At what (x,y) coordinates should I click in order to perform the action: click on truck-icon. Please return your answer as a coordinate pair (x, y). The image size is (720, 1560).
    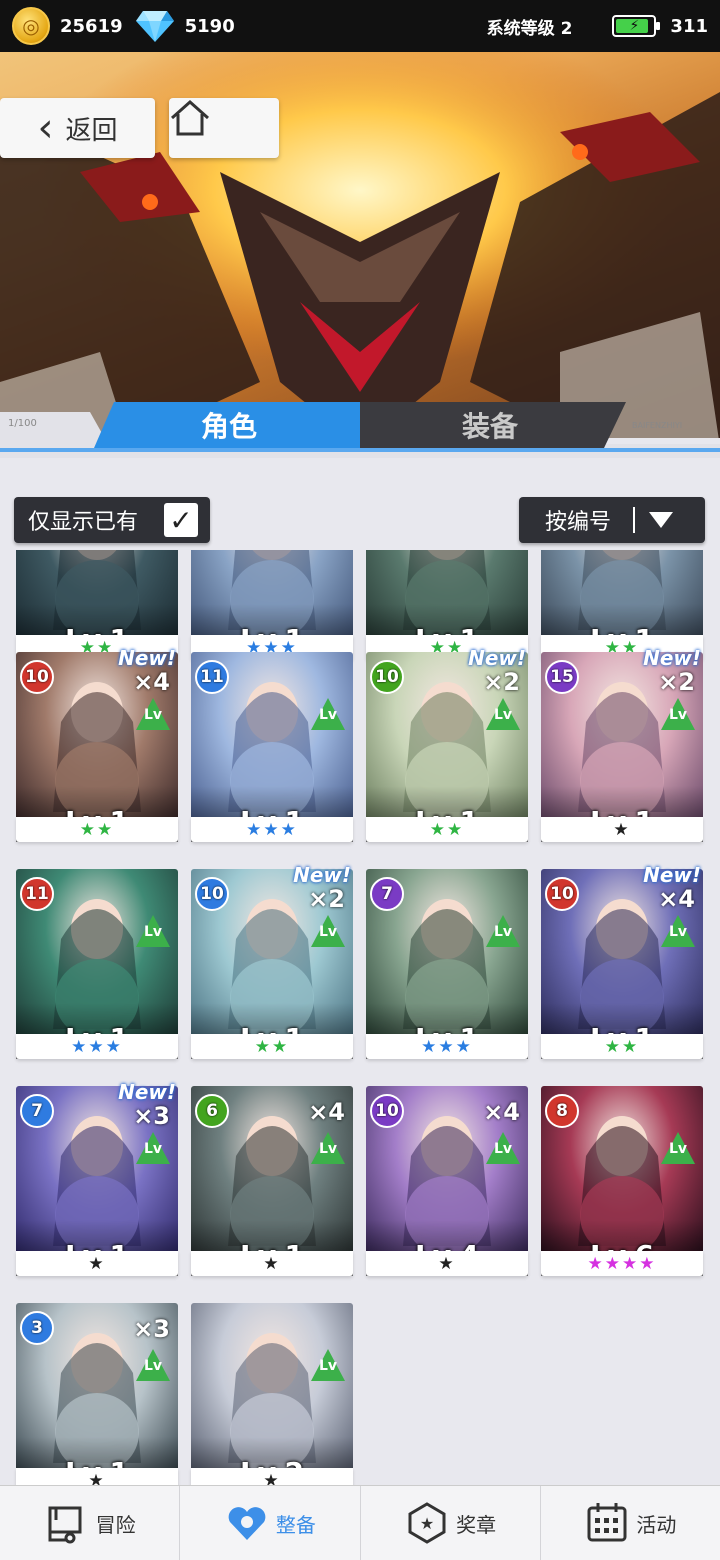
    Looking at the image, I should click on (65, 1525).